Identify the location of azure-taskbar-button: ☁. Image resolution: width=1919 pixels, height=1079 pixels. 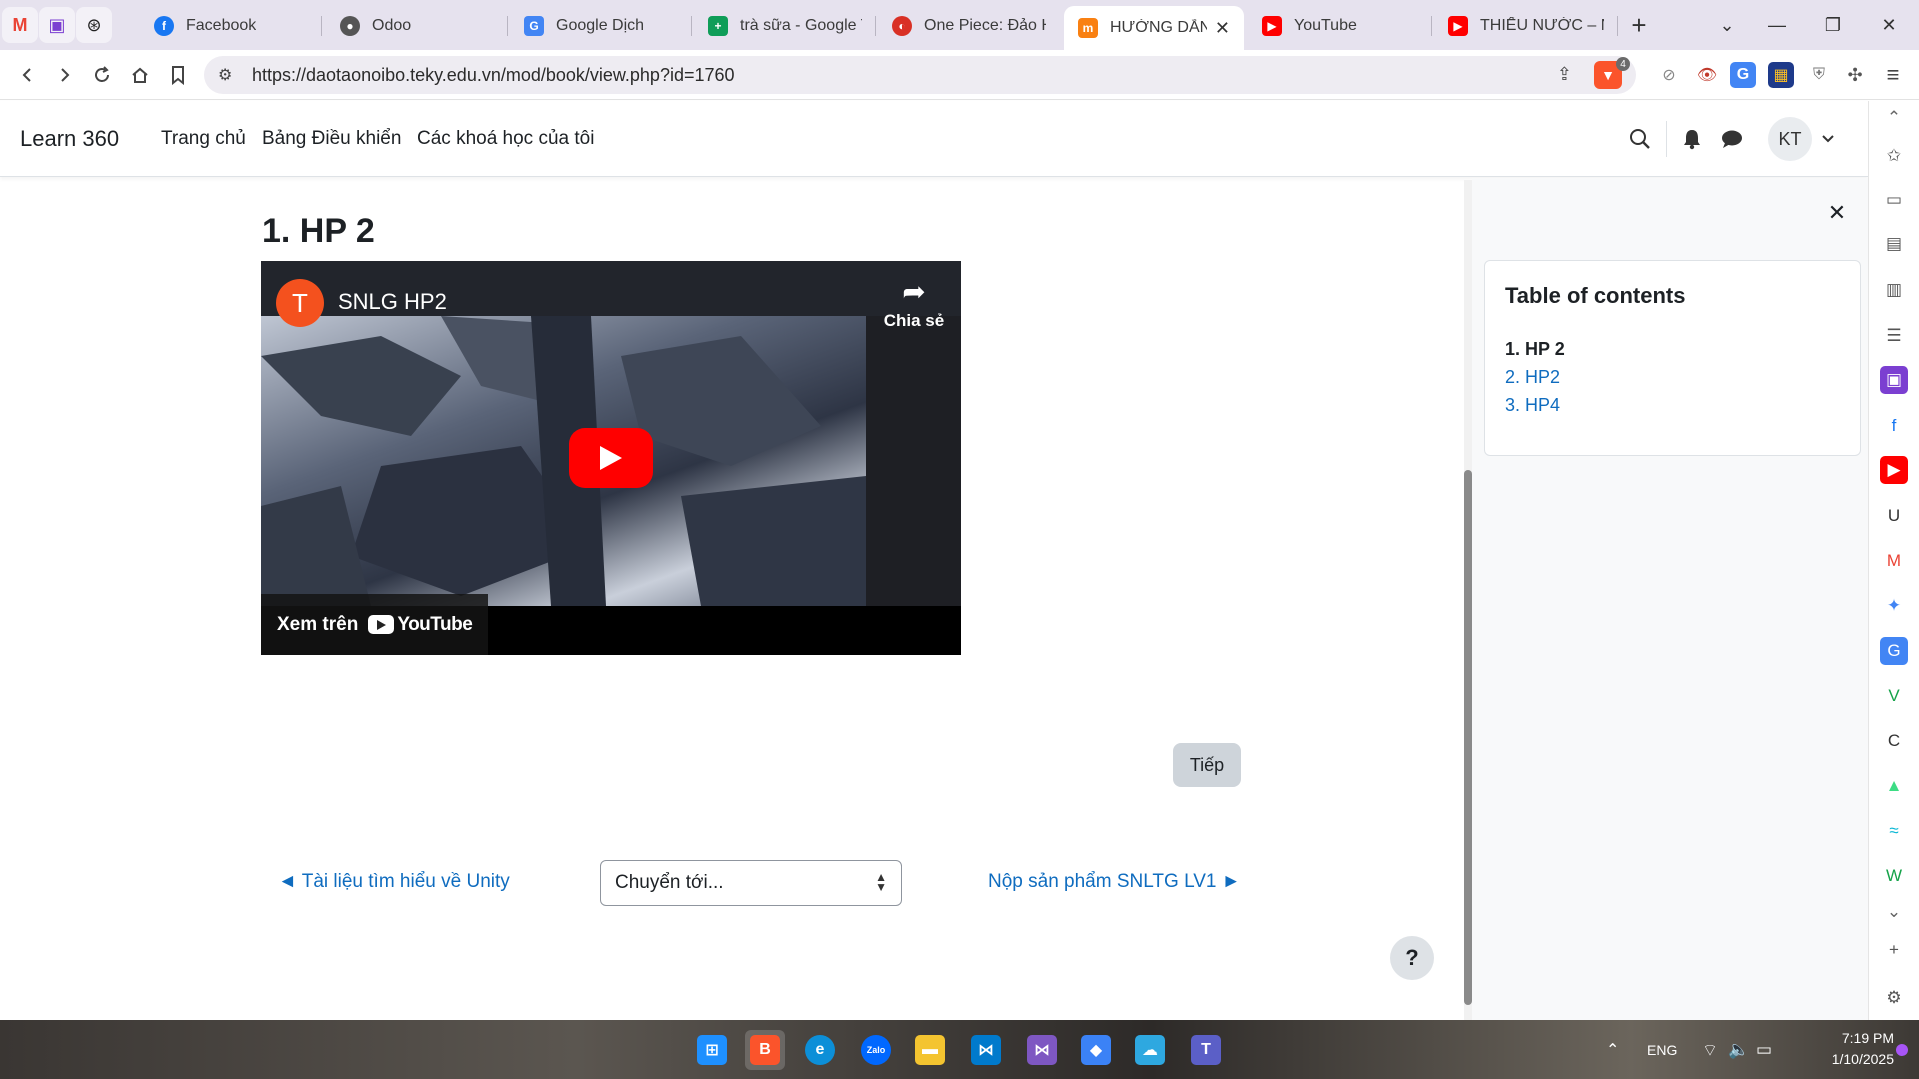
(1150, 1050).